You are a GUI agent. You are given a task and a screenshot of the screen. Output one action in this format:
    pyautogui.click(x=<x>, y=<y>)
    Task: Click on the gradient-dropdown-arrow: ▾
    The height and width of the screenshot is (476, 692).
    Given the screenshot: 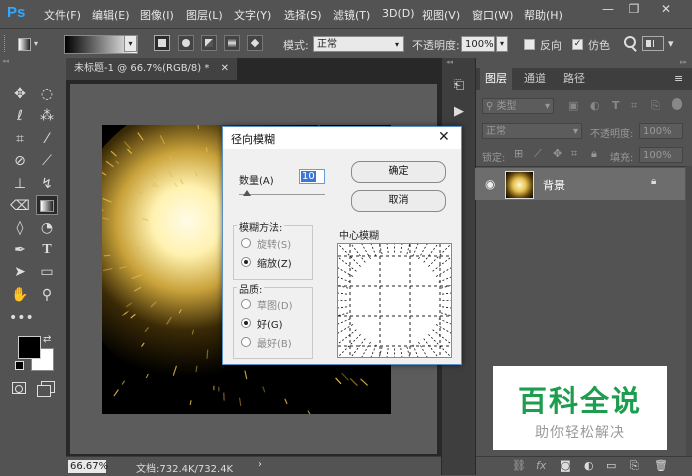 What is the action you would take?
    pyautogui.click(x=130, y=43)
    